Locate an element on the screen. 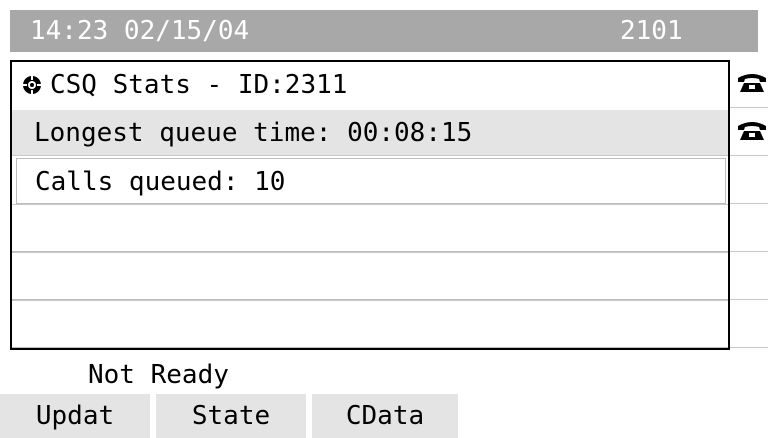 The height and width of the screenshot is (438, 768). agent-state-label: Not Ready is located at coordinates (158, 375).